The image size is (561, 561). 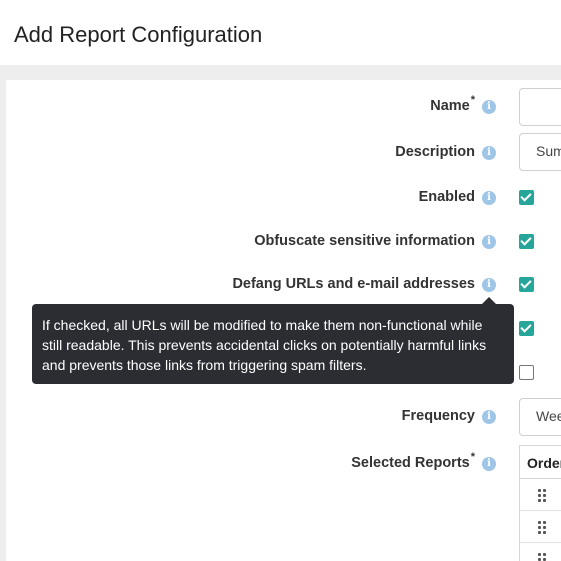 What do you see at coordinates (435, 152) in the screenshot?
I see `description-label: Description` at bounding box center [435, 152].